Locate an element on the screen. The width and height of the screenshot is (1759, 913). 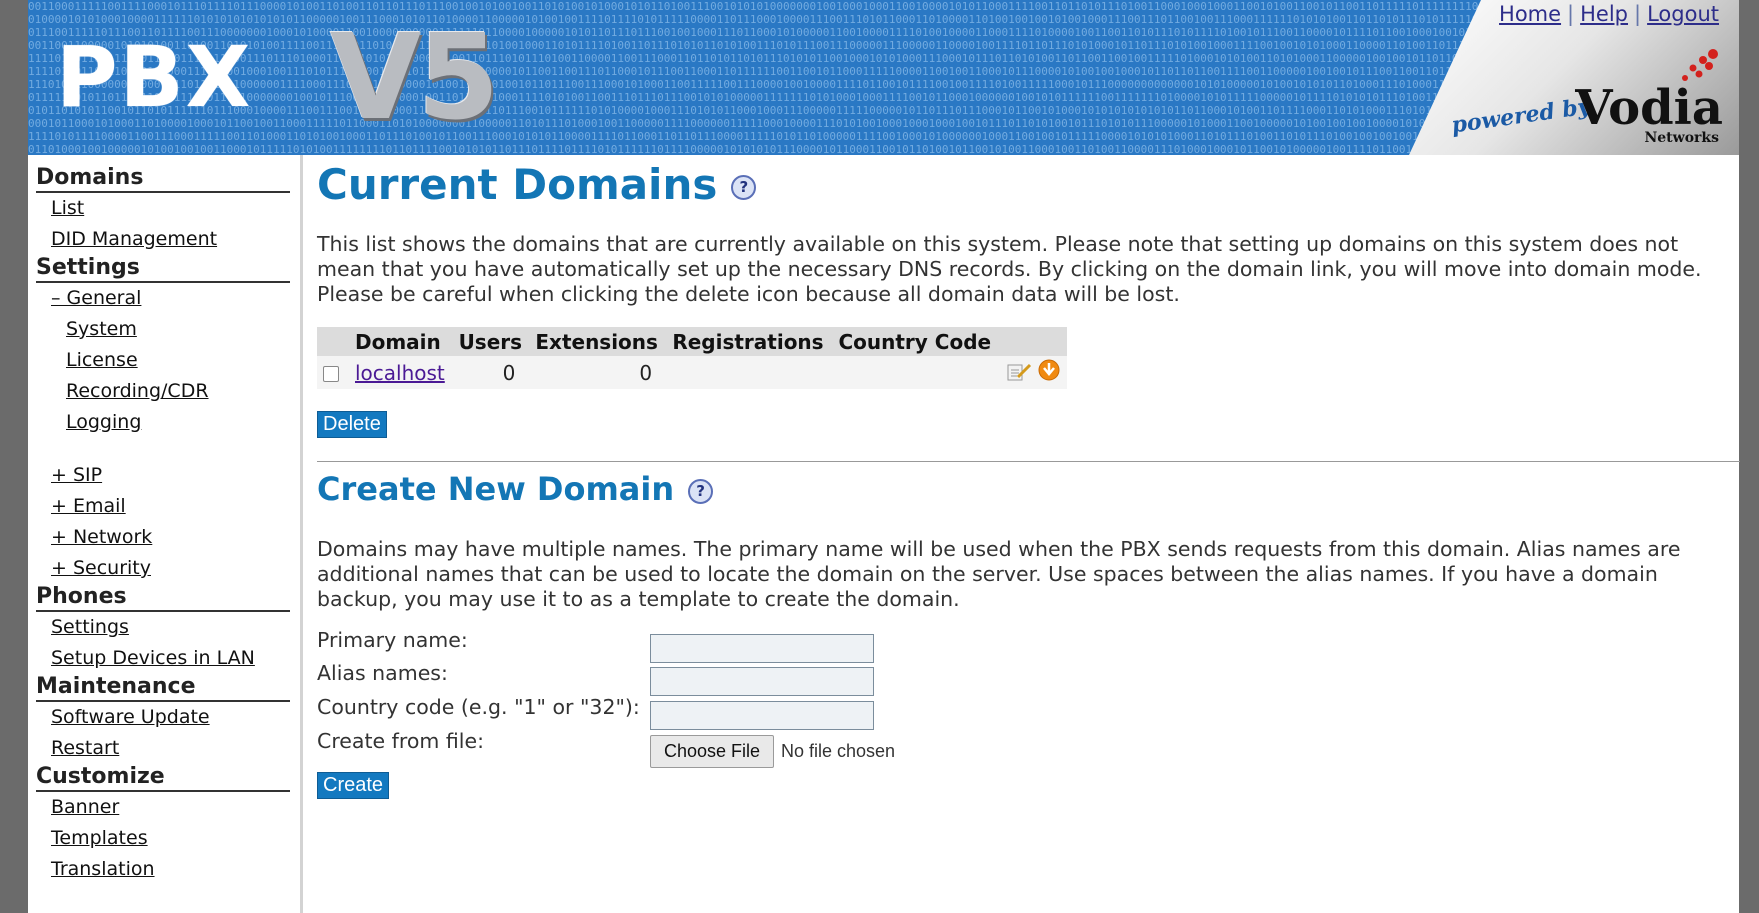
primary-name-label: Primary name: is located at coordinates (392, 640).